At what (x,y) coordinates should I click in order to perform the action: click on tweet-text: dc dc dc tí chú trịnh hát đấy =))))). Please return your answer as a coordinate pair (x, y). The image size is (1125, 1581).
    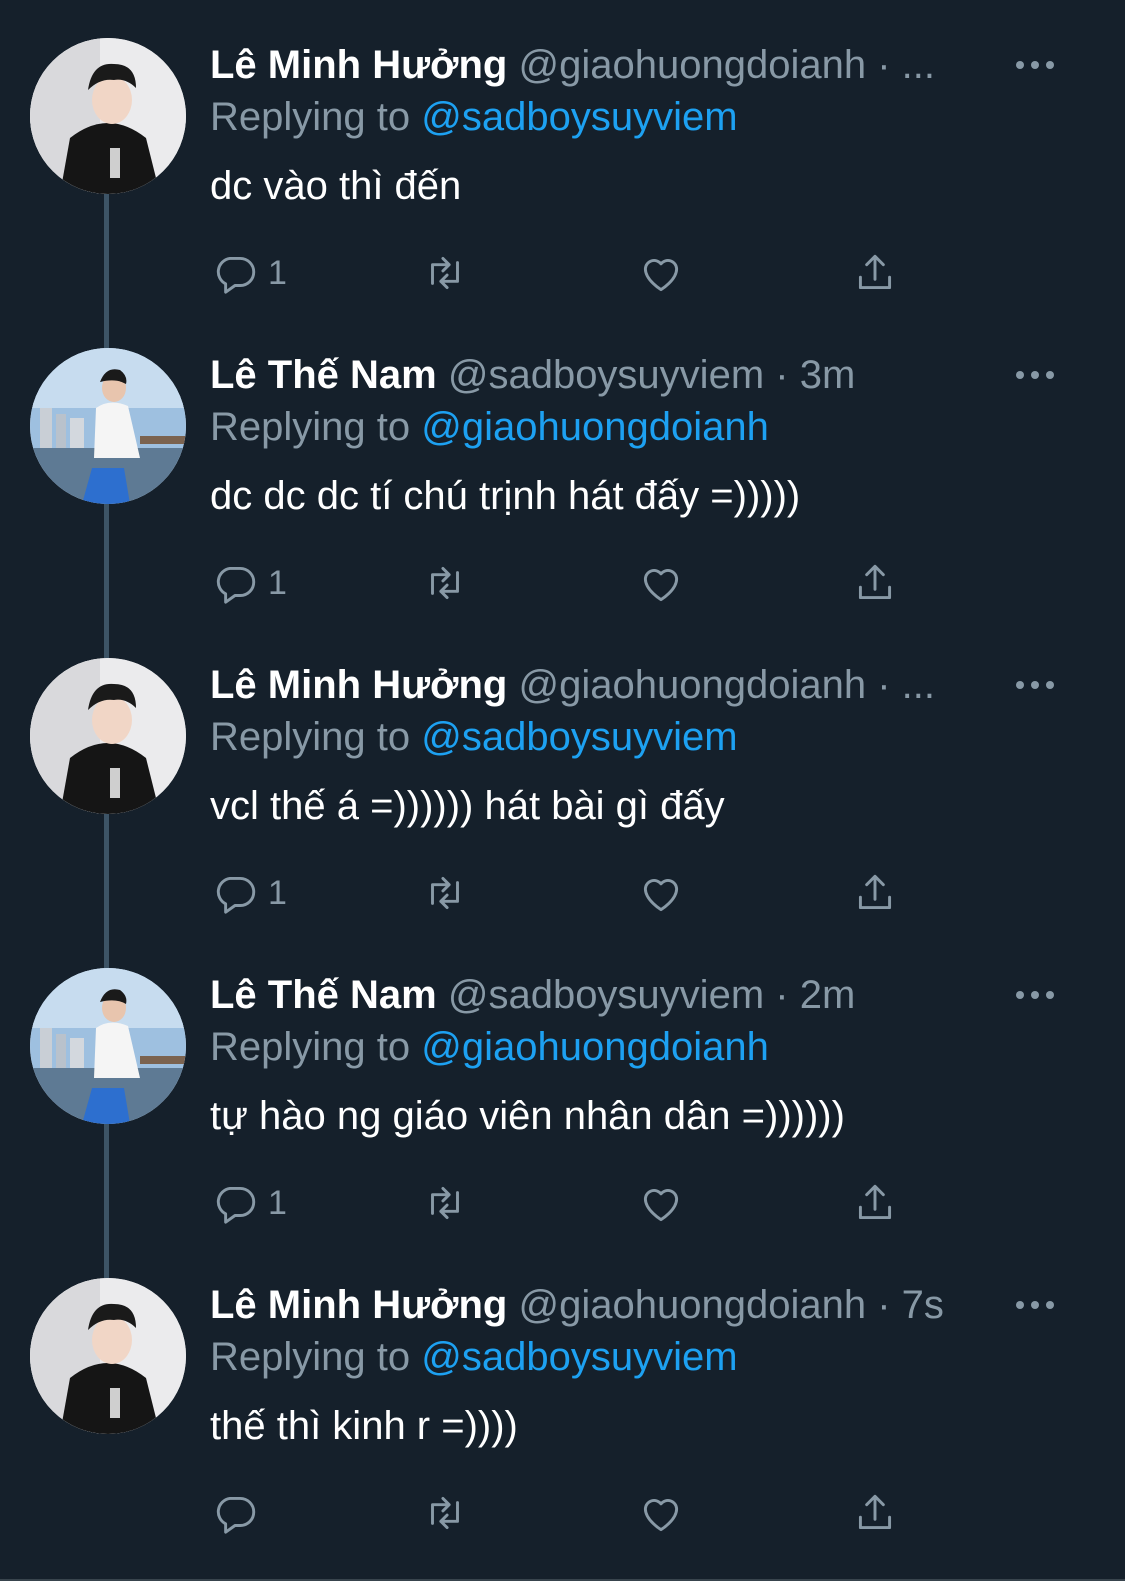
    Looking at the image, I should click on (505, 496).